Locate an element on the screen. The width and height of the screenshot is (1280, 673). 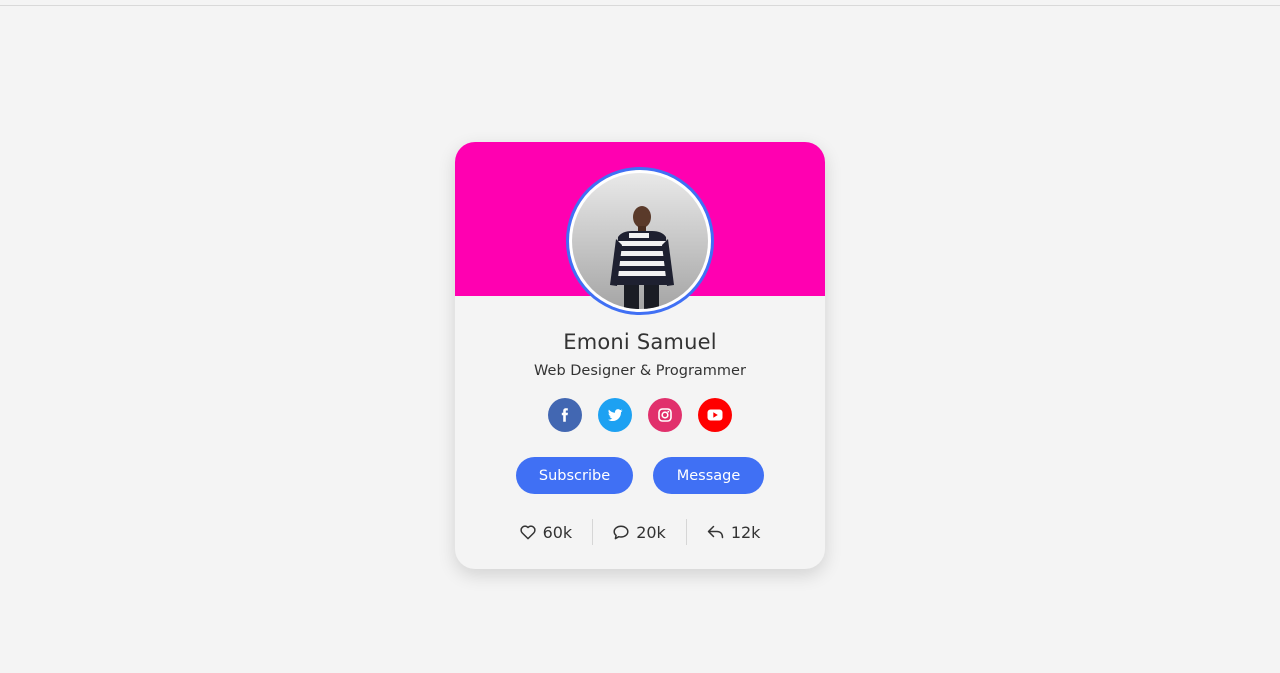
likes-count: 60k is located at coordinates (557, 532).